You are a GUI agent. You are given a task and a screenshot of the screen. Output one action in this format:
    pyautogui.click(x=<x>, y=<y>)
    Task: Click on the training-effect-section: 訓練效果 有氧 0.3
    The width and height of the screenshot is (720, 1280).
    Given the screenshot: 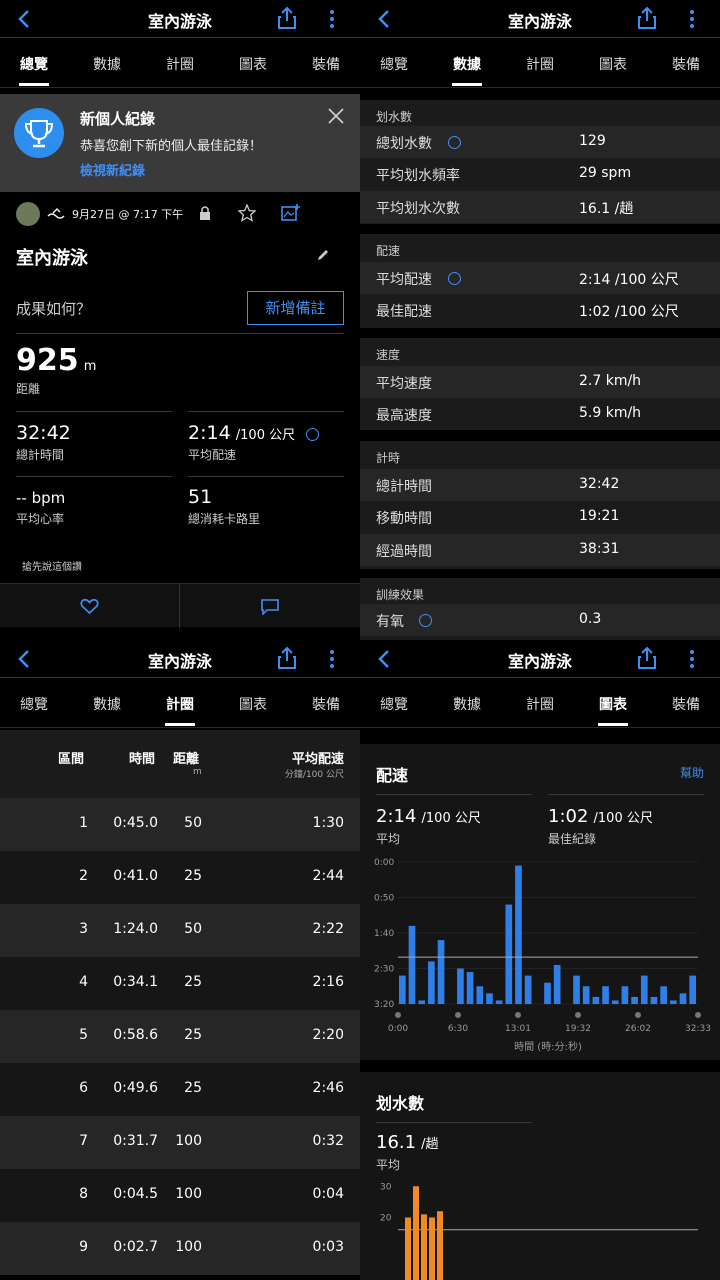 What is the action you would take?
    pyautogui.click(x=540, y=609)
    